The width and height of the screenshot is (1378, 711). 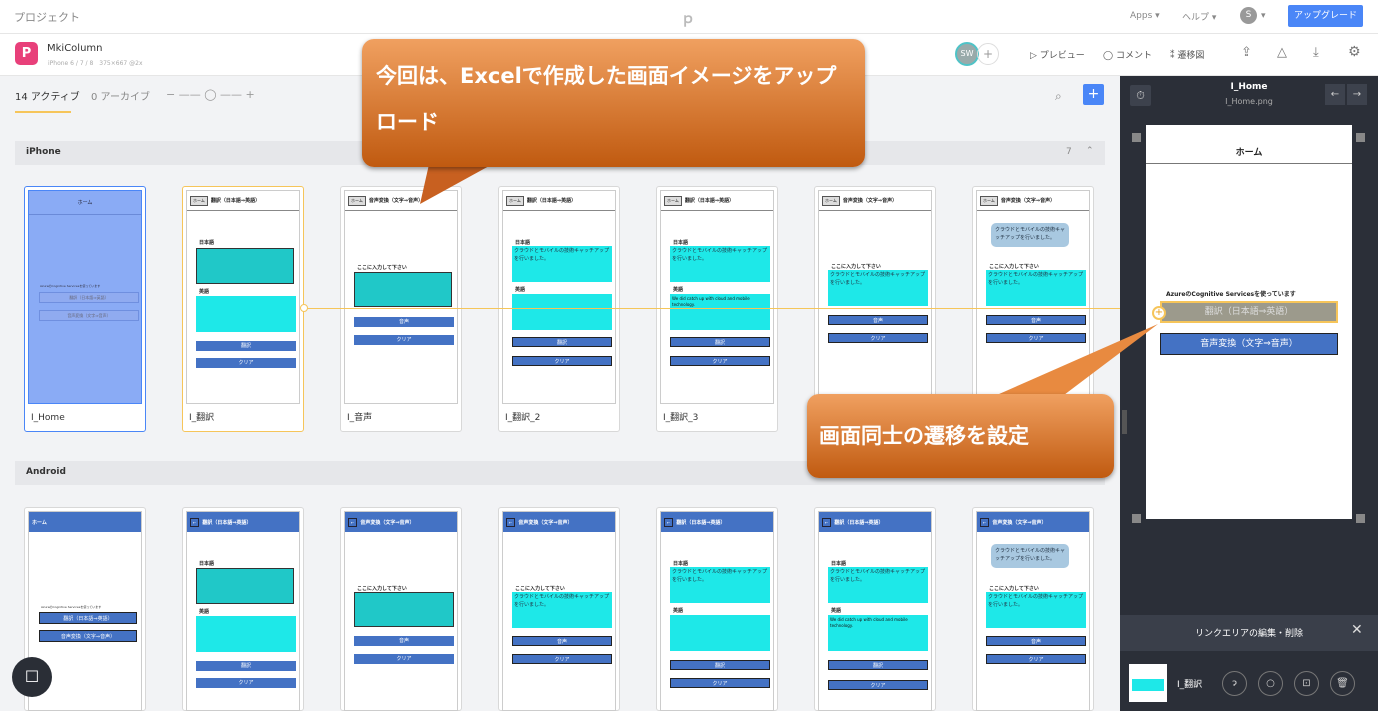 What do you see at coordinates (43, 112) in the screenshot?
I see `active-tab-indicator` at bounding box center [43, 112].